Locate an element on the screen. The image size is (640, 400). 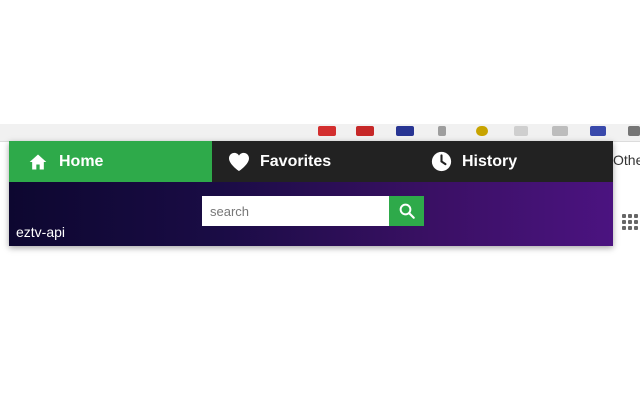
tab-history: History is located at coordinates (513, 161).